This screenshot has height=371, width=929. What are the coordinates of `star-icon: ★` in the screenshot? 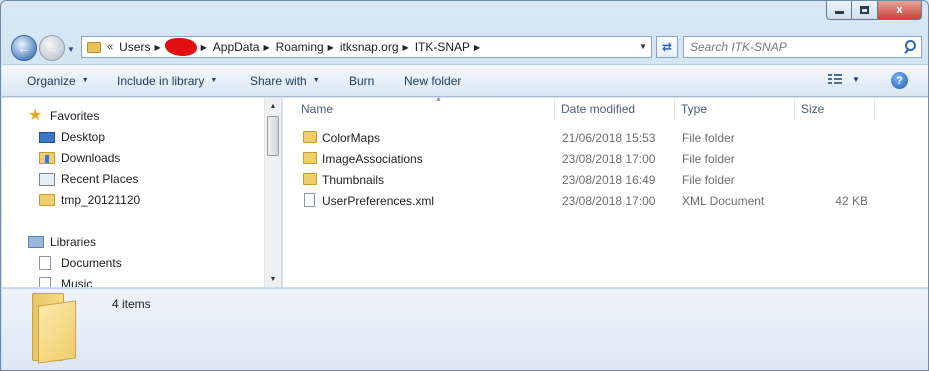 It's located at (35, 115).